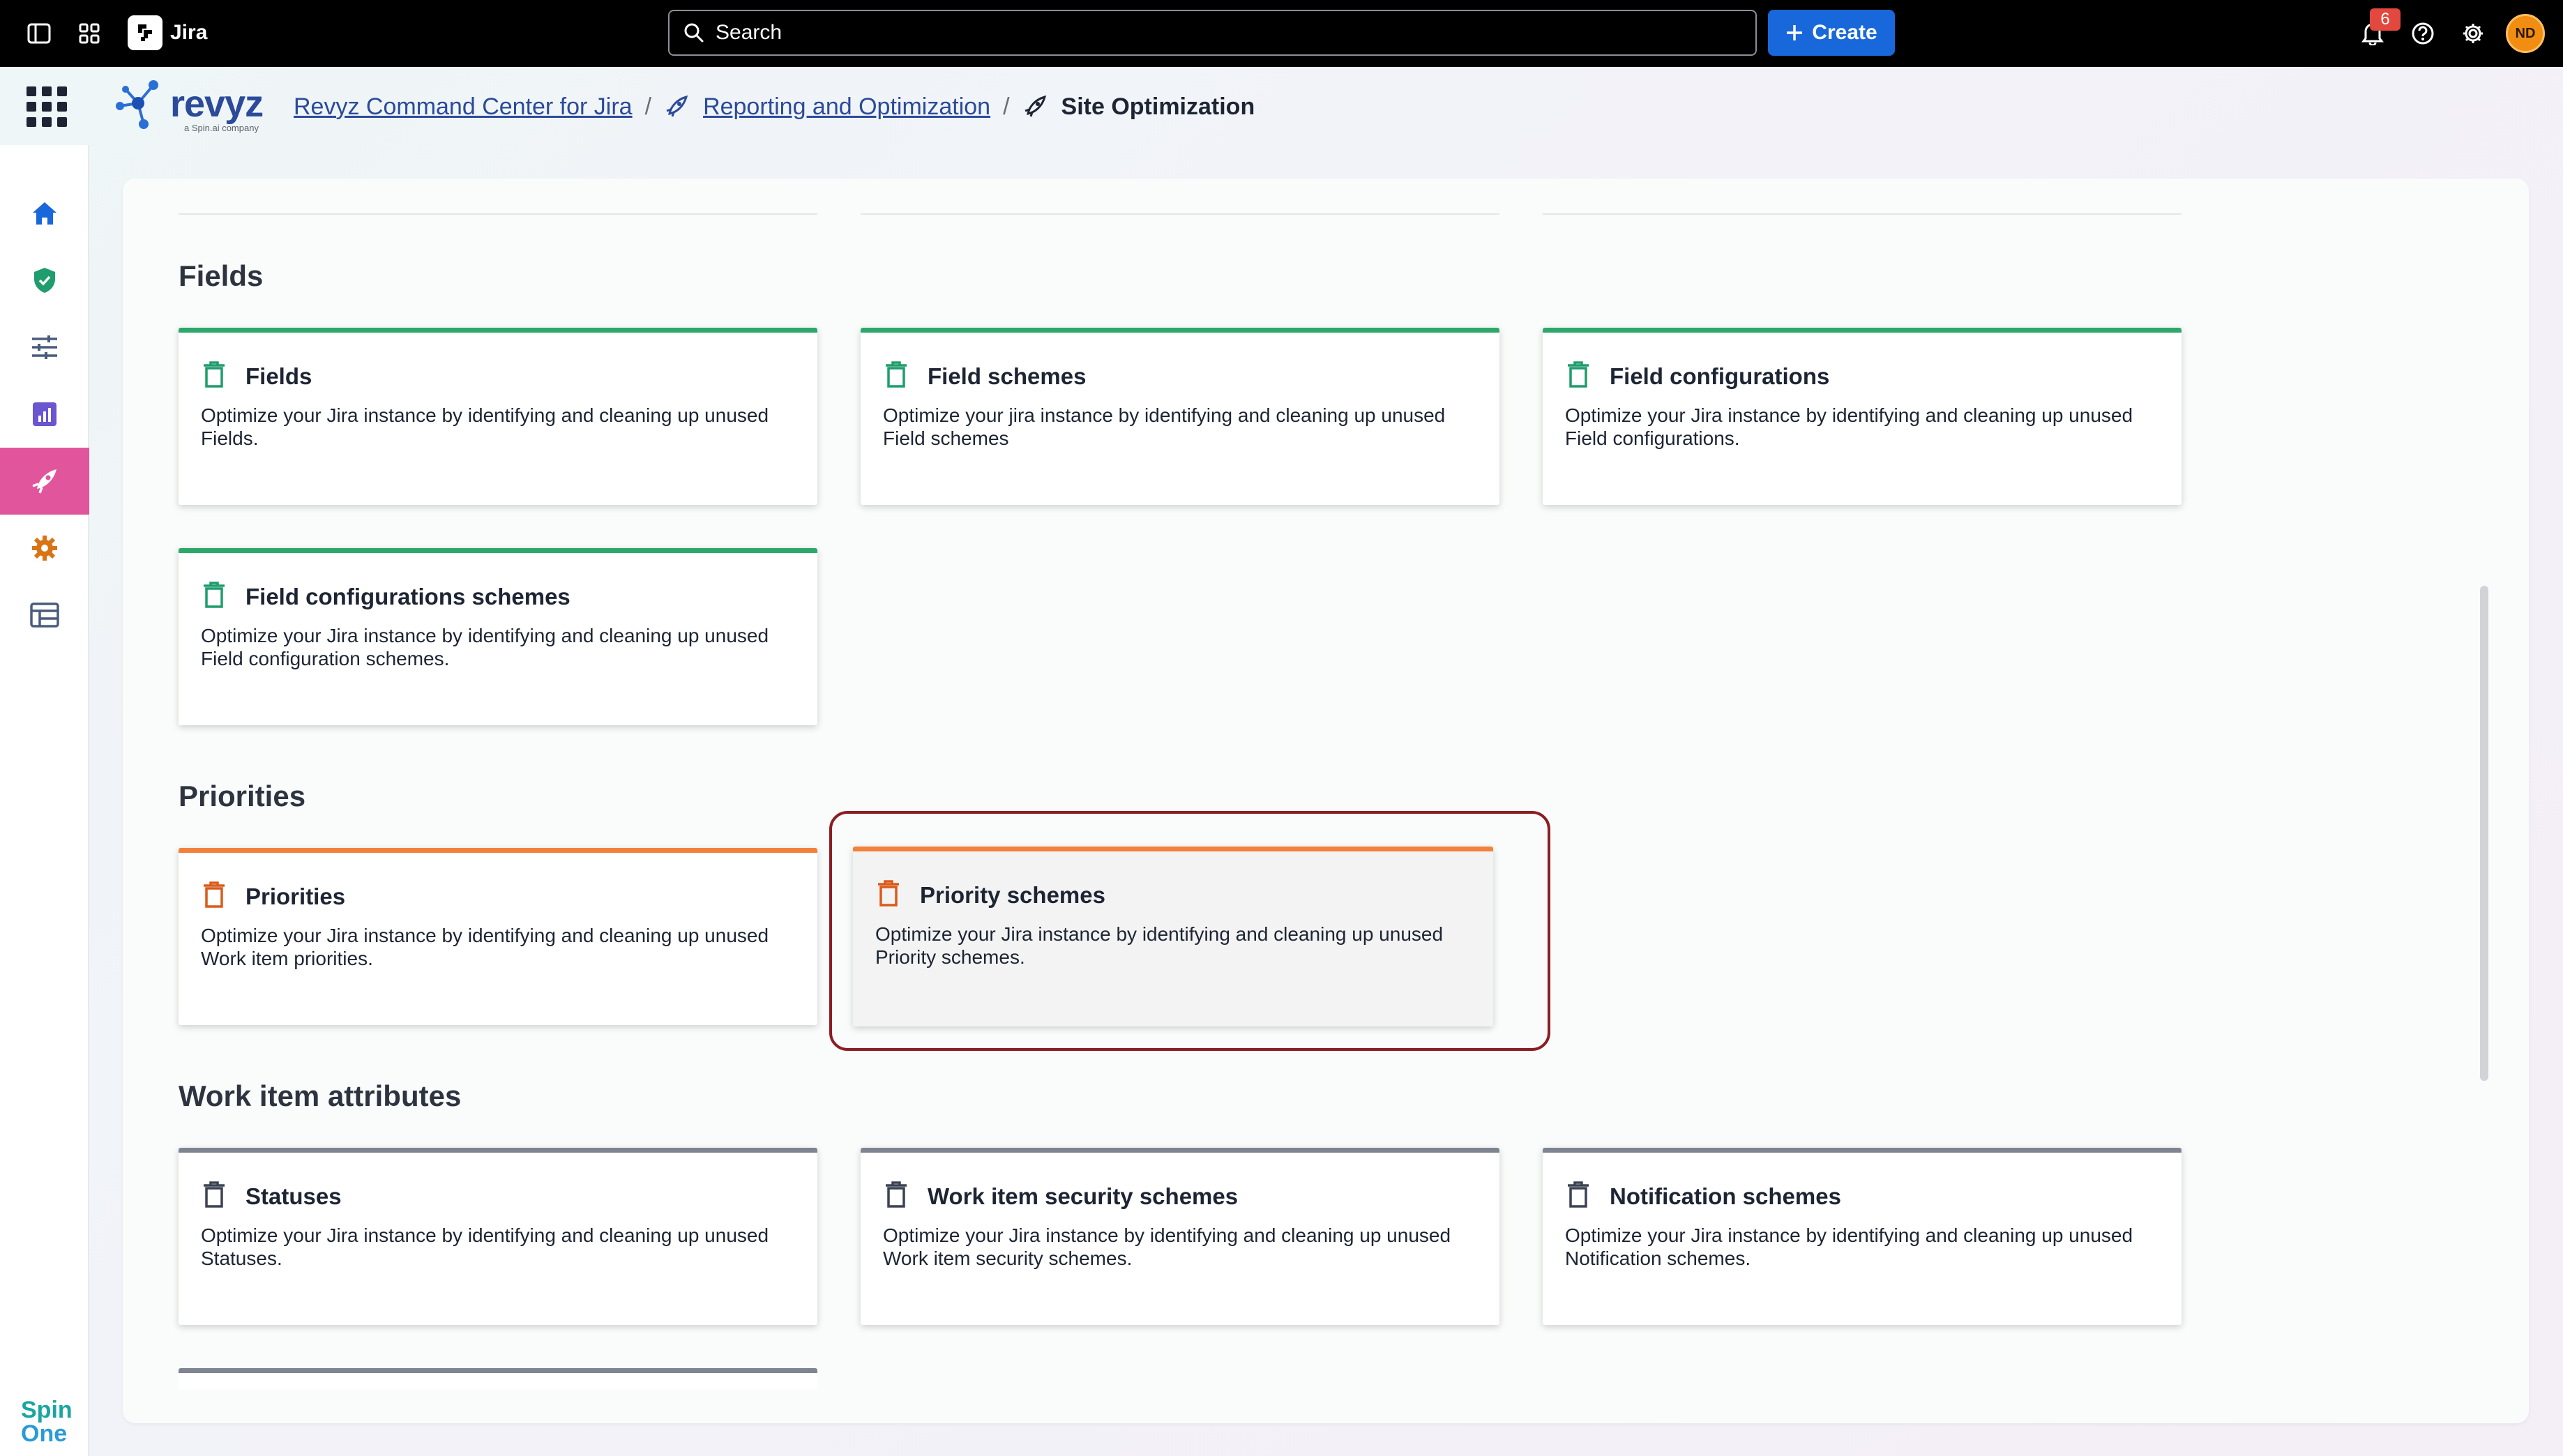 This screenshot has width=2563, height=1456. What do you see at coordinates (44, 1434) in the screenshot?
I see `spinone-logo-line2: One` at bounding box center [44, 1434].